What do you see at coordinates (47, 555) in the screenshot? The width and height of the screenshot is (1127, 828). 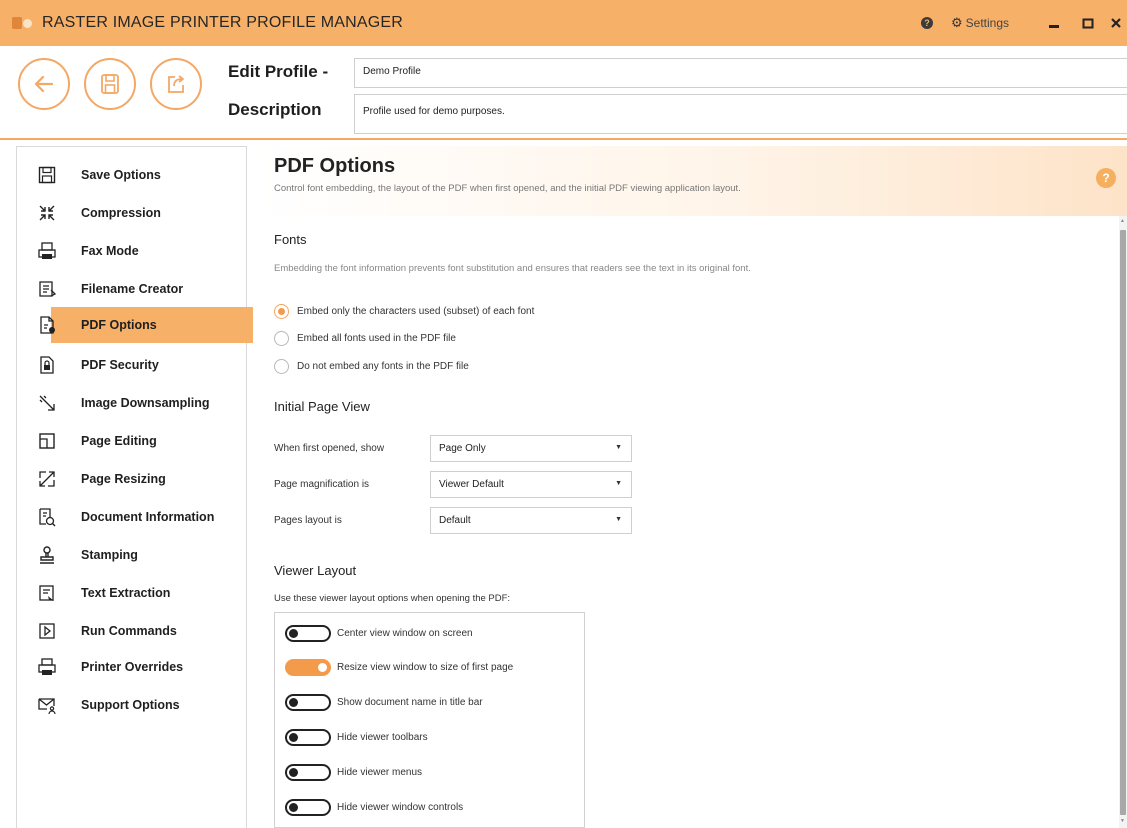 I see `stamp-icon` at bounding box center [47, 555].